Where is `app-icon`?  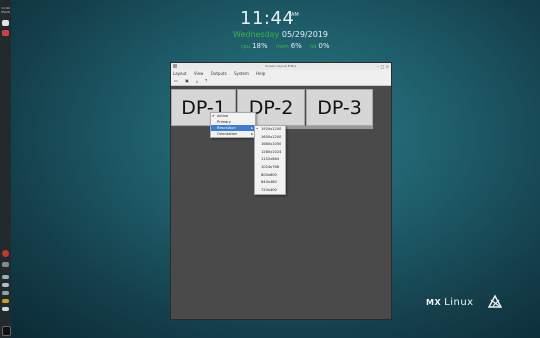 app-icon is located at coordinates (5, 33).